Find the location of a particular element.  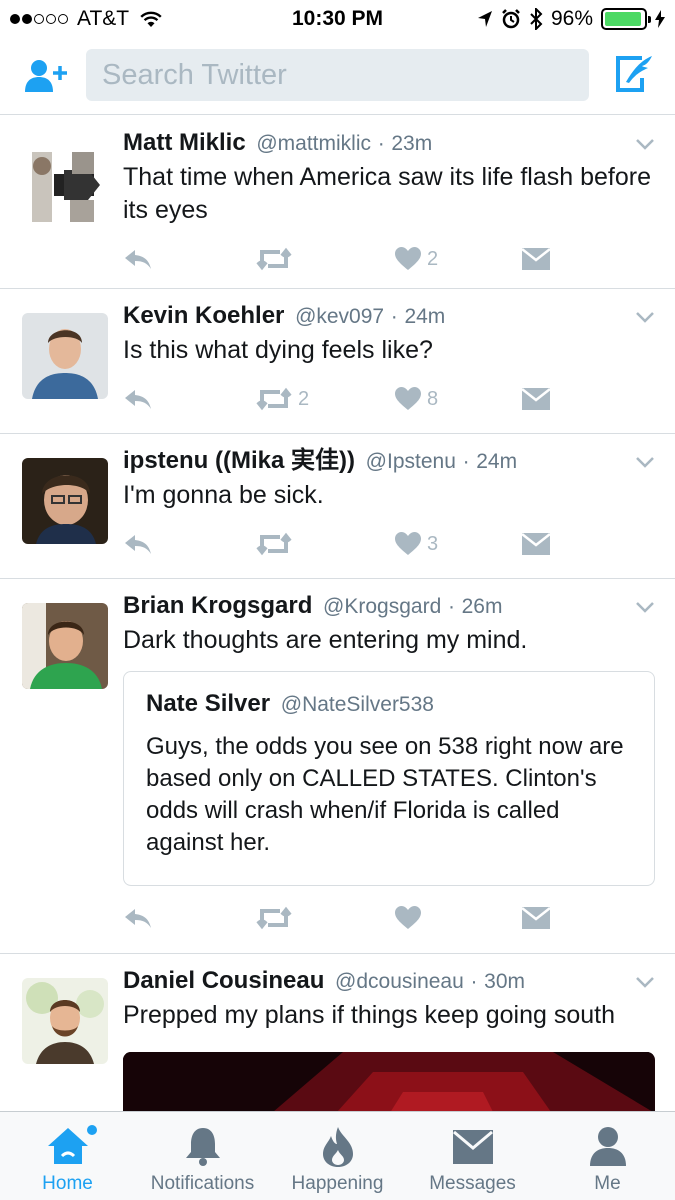

home-icon is located at coordinates (67, 1146).